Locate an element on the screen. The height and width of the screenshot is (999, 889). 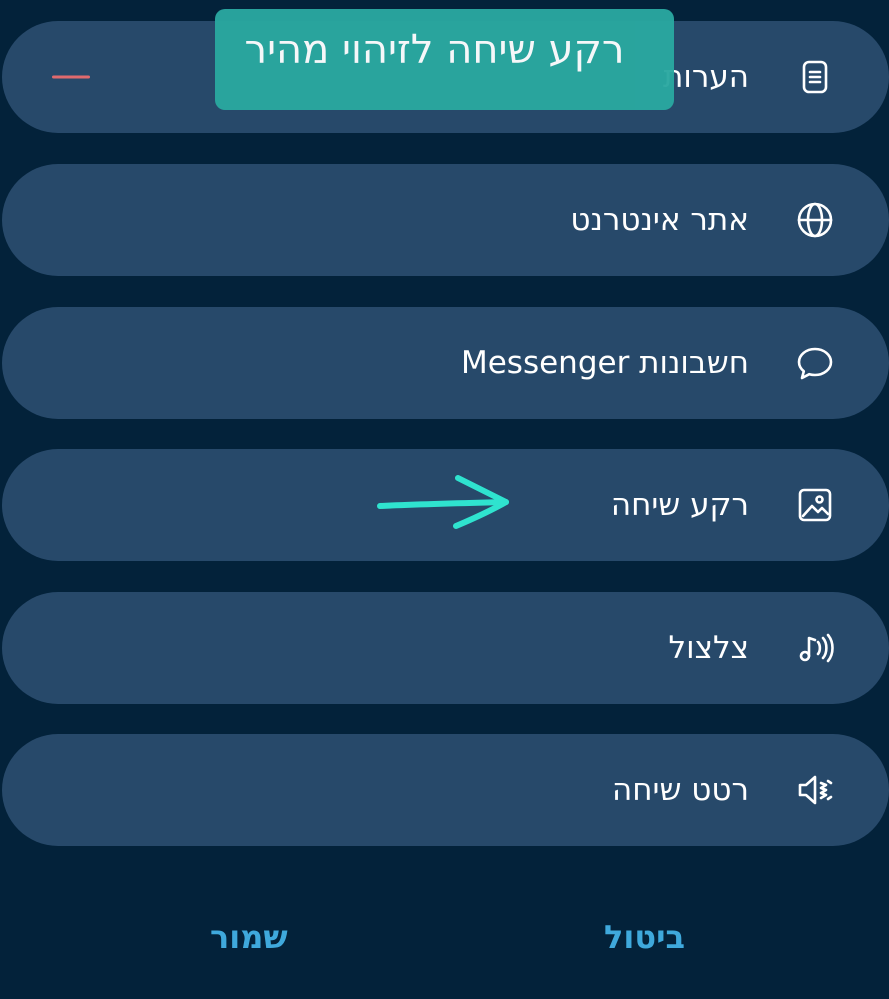
ringtone-icon is located at coordinates (815, 648).